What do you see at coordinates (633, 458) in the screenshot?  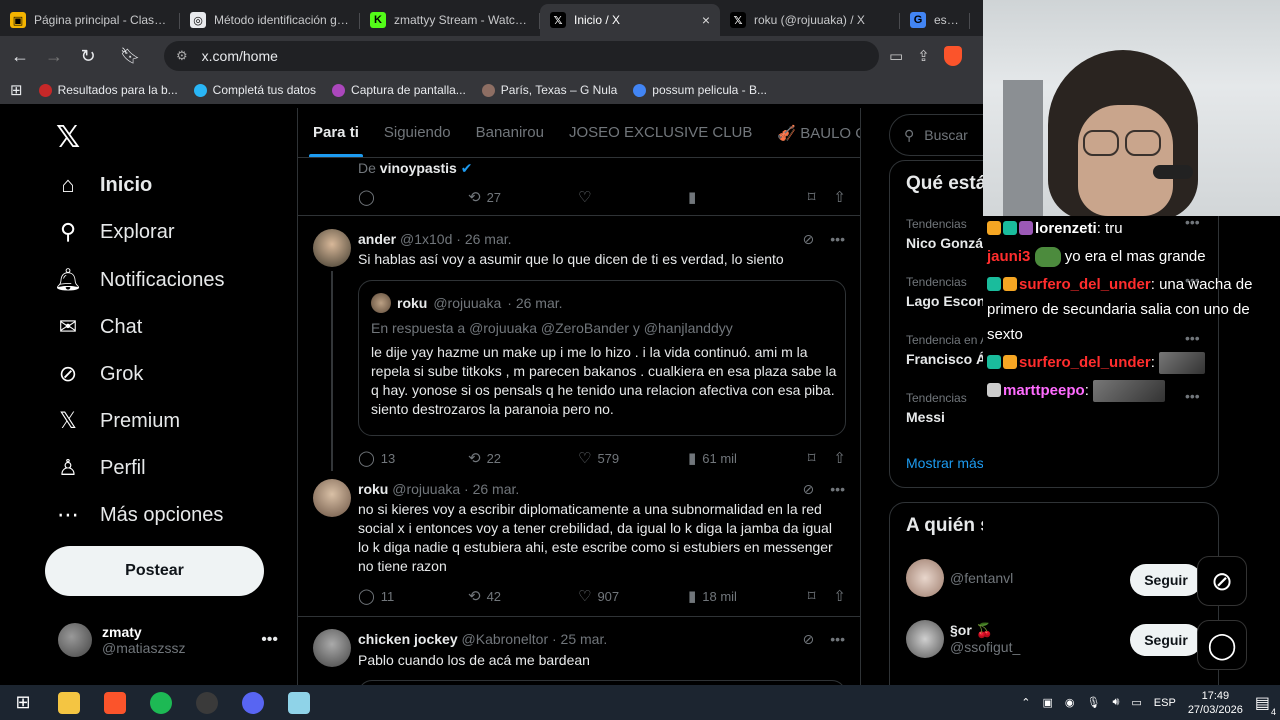 I see `like-button: ♡ 579` at bounding box center [633, 458].